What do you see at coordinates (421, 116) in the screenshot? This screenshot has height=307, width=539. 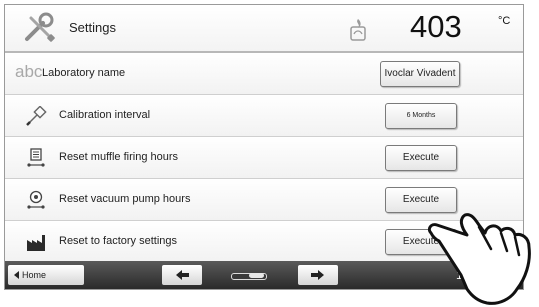 I see `calibration-interval-button: 6 Months` at bounding box center [421, 116].